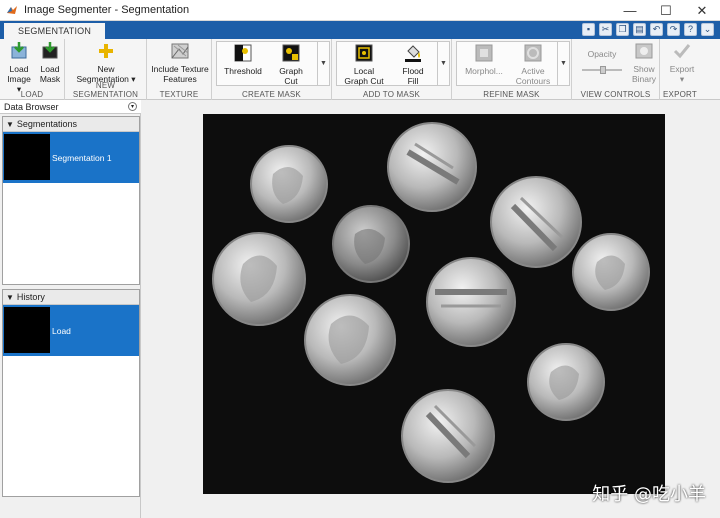  I want to click on opacity-slider-thumb, so click(603, 70).